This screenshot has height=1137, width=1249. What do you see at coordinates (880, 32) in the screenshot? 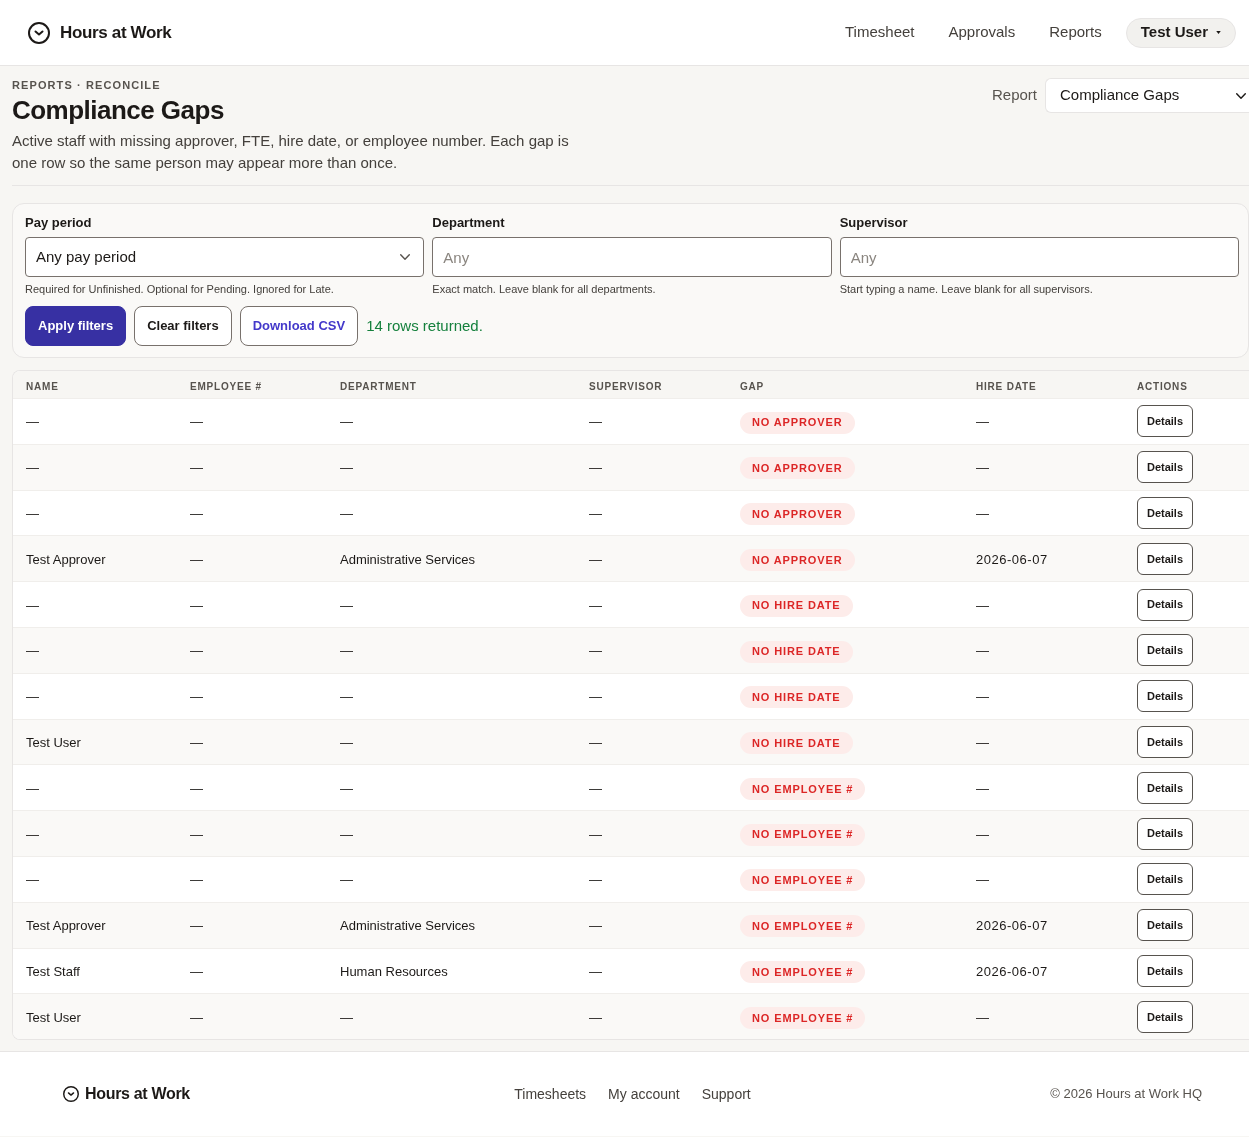
I see `nav-link: Timesheet` at bounding box center [880, 32].